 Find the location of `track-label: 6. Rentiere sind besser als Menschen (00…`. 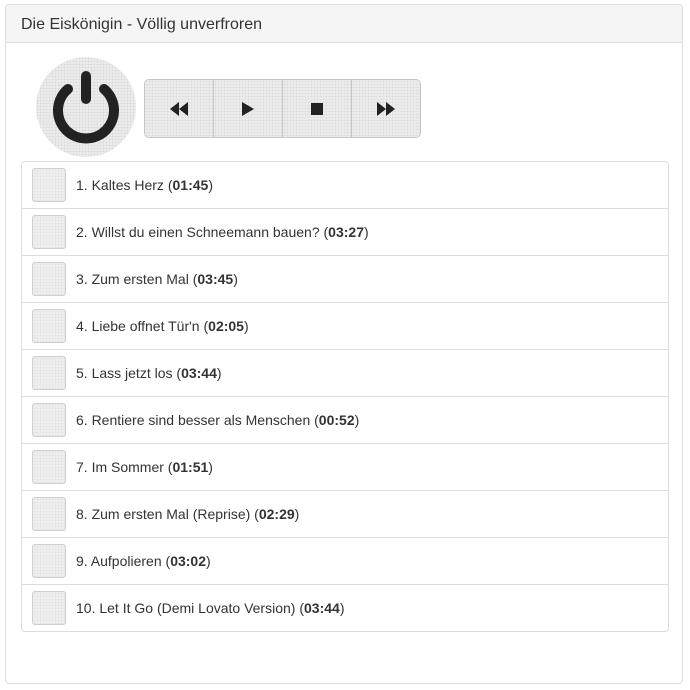

track-label: 6. Rentiere sind besser als Menschen (00… is located at coordinates (218, 420).